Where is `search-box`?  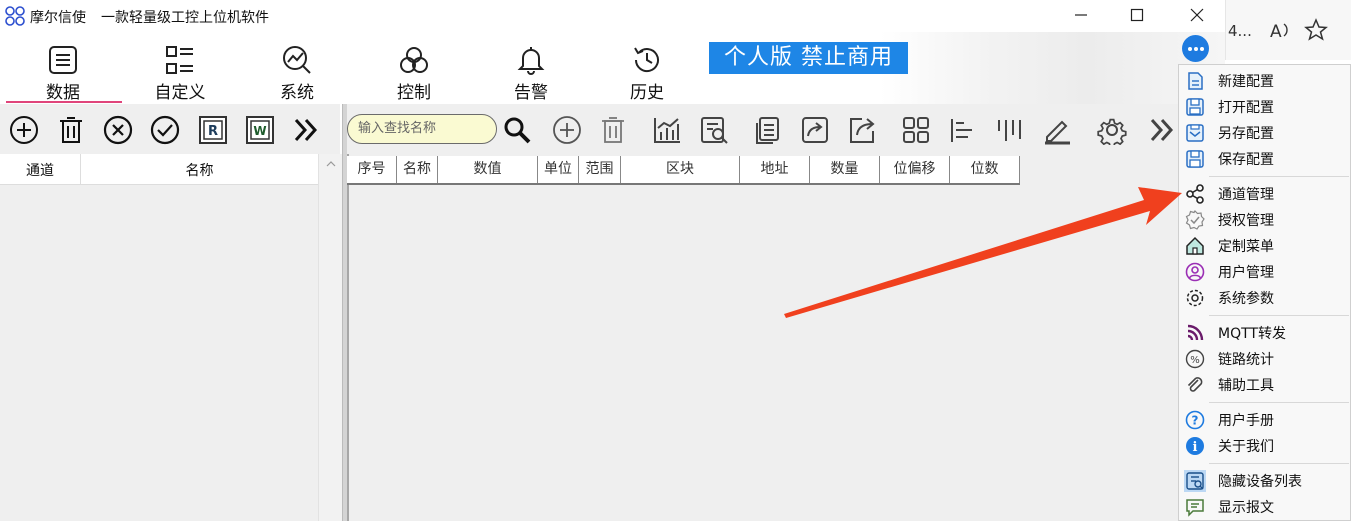 search-box is located at coordinates (422, 129).